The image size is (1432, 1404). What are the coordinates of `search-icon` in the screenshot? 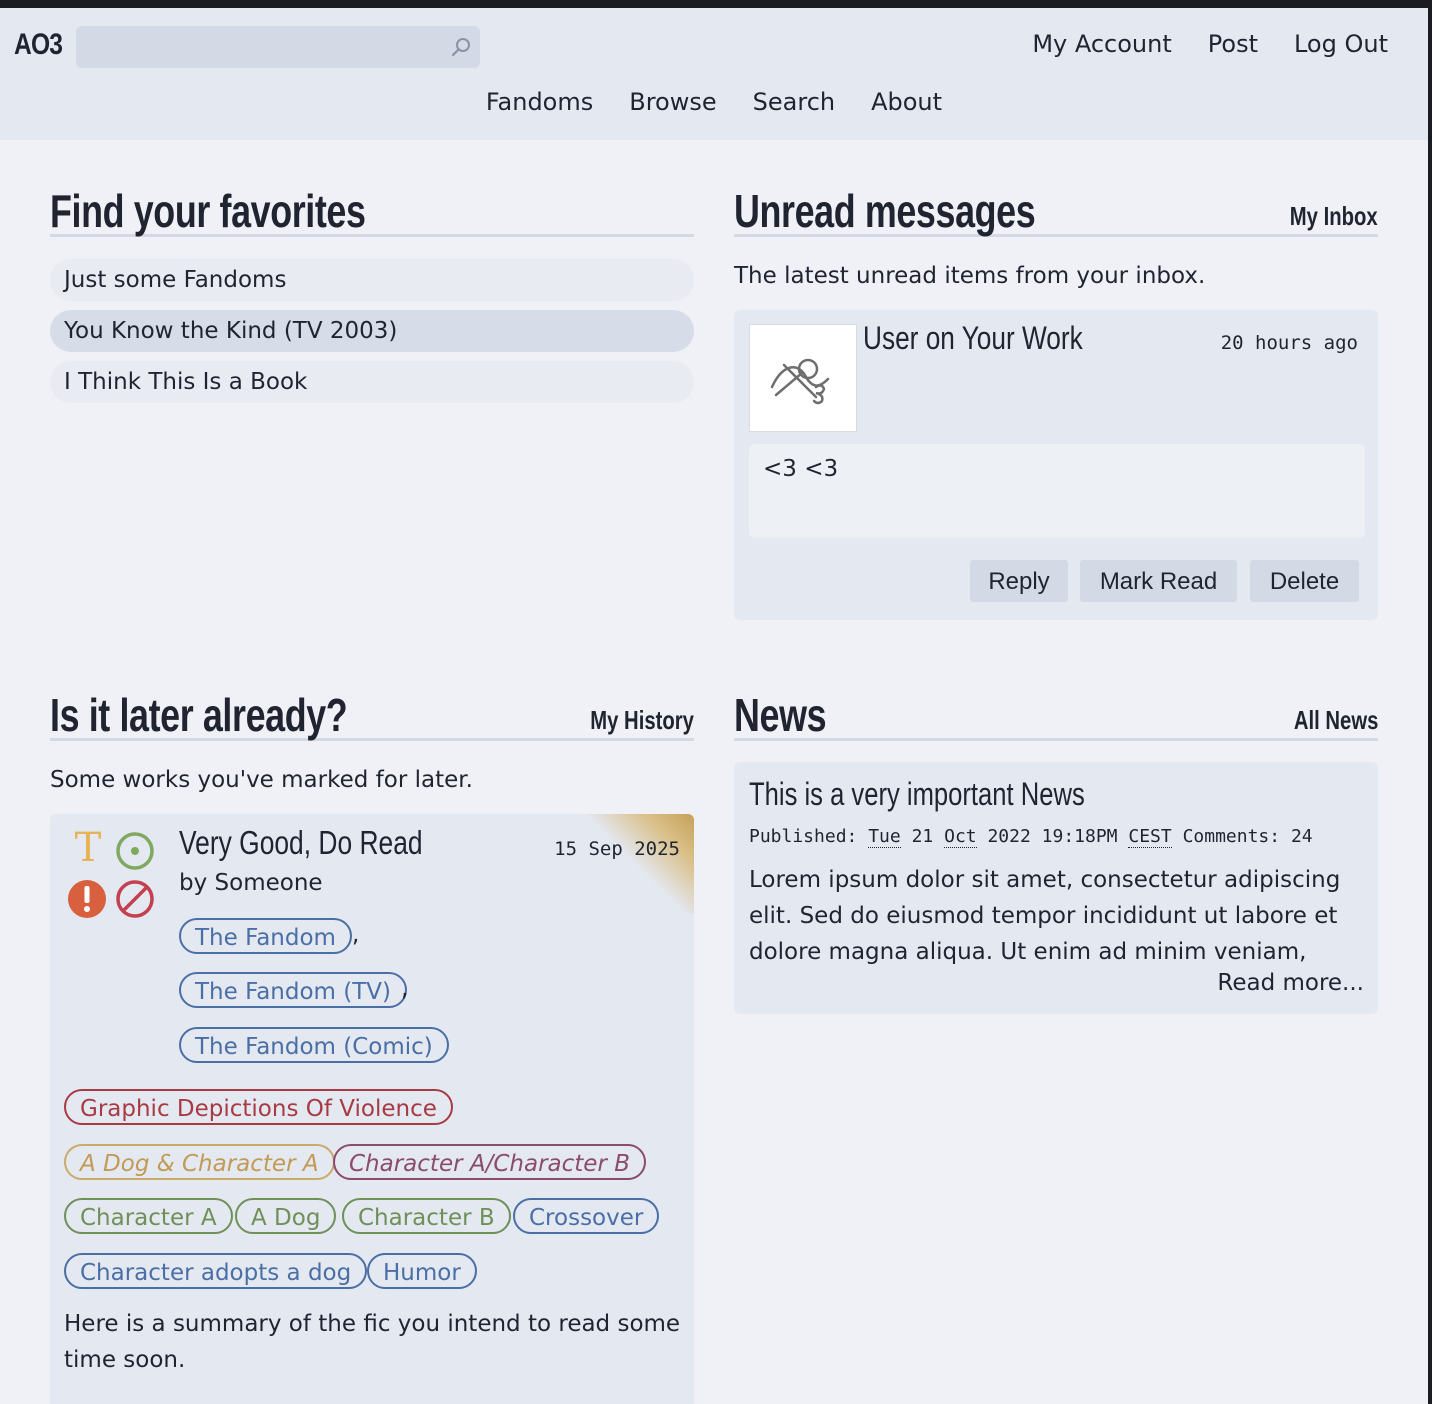 It's located at (461, 47).